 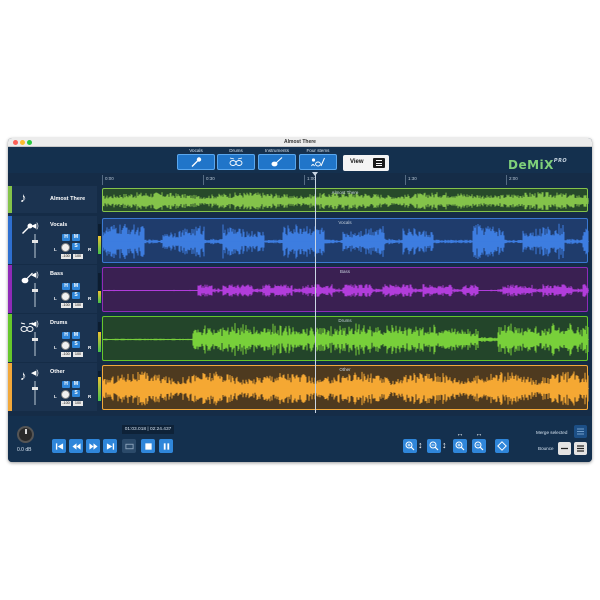 I want to click on pause-button, so click(x=166, y=446).